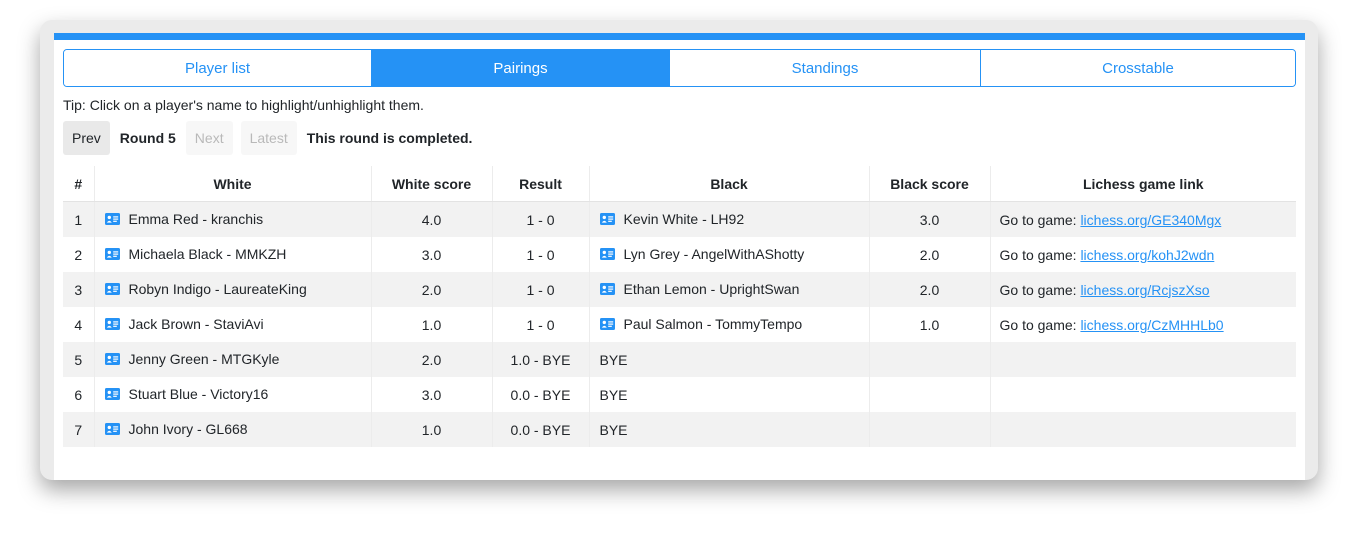 The width and height of the screenshot is (1358, 540). What do you see at coordinates (79, 429) in the screenshot?
I see `row-number: 7` at bounding box center [79, 429].